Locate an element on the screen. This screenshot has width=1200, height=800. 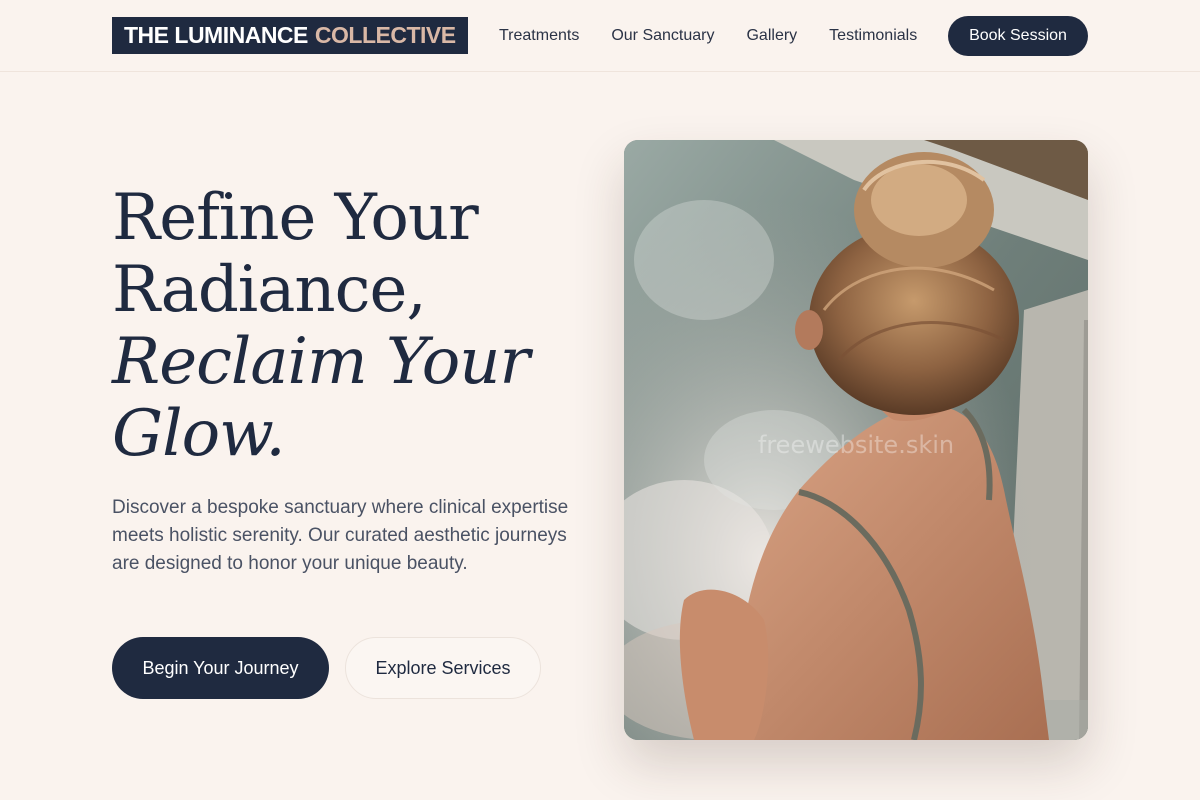
hero-title: Refine Your Radiance, Reclaim Your Glow. is located at coordinates (357, 326).